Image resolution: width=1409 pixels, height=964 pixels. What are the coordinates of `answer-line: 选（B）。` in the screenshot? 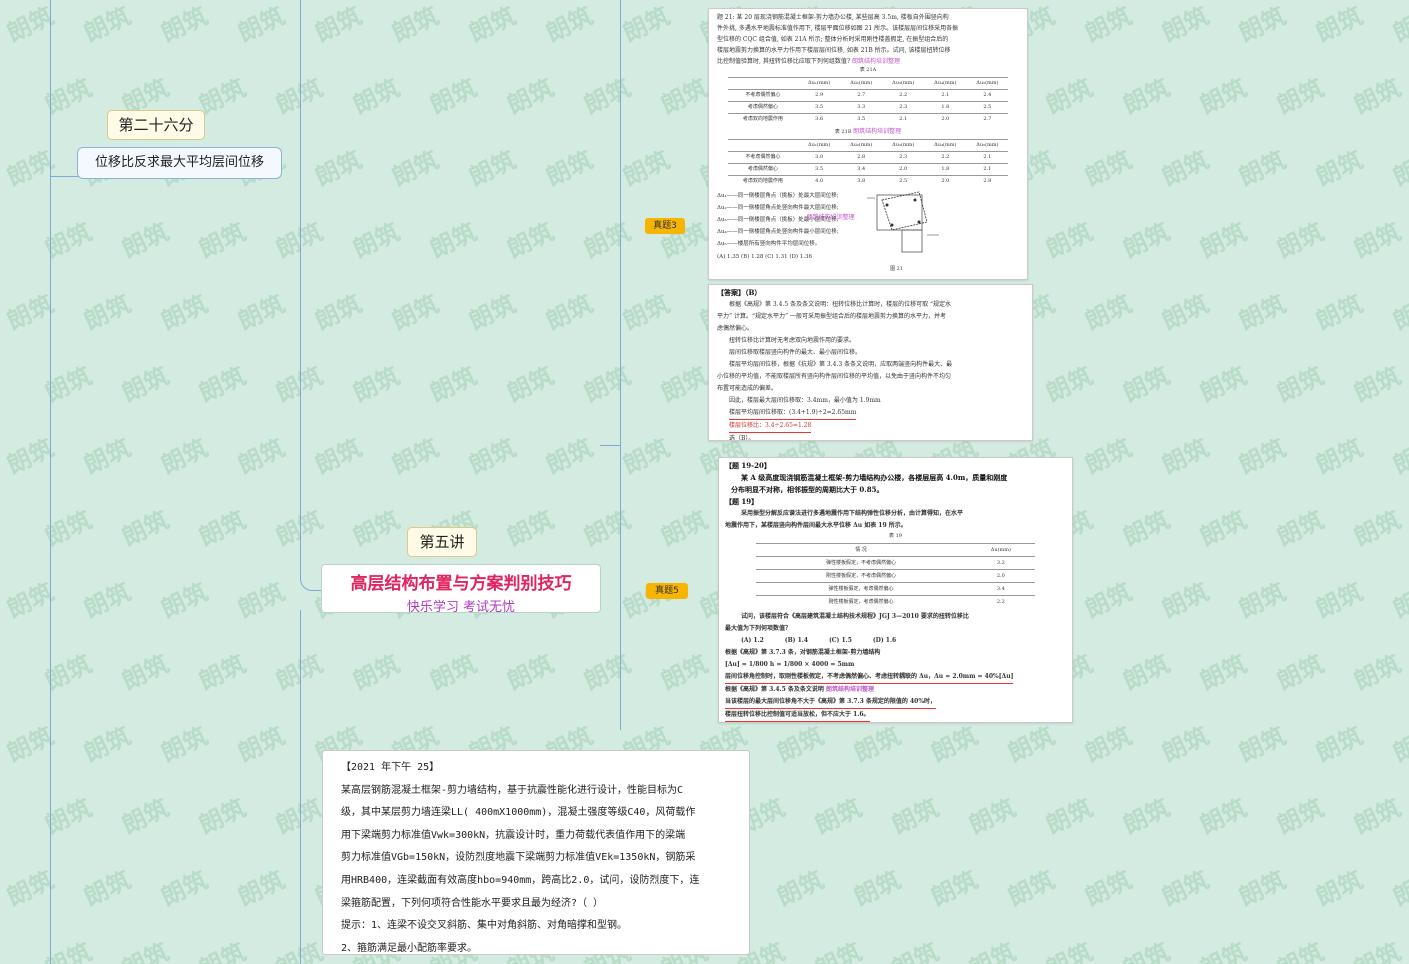 It's located at (742, 438).